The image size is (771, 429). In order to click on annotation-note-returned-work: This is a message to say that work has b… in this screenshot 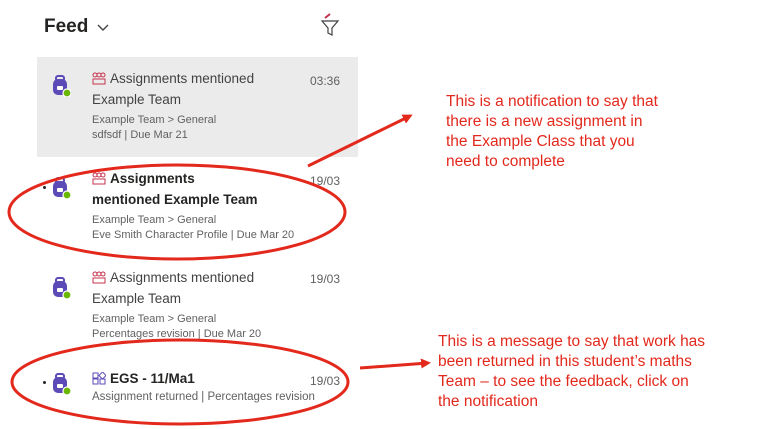, I will do `click(571, 372)`.